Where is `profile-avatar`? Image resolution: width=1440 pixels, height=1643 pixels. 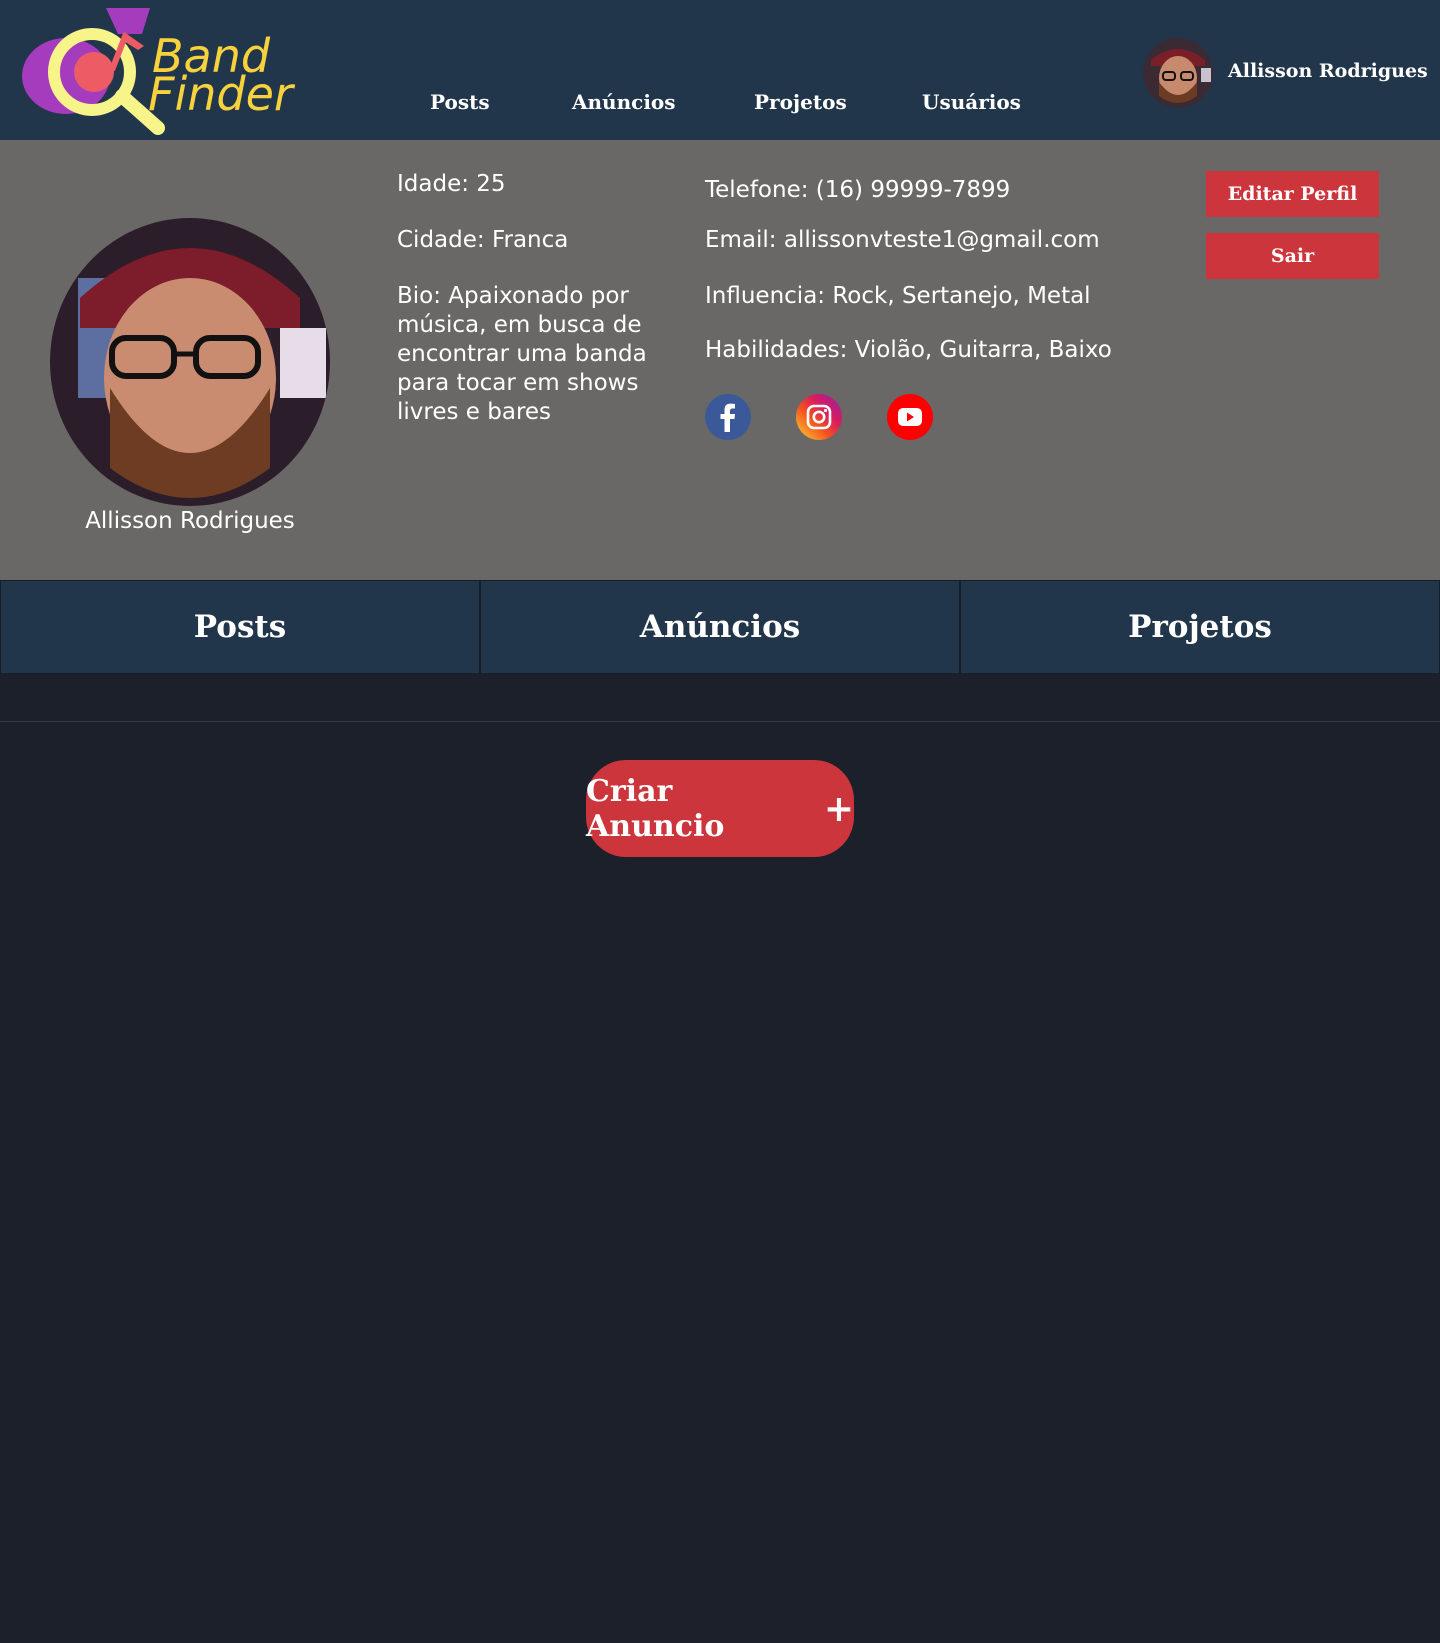
profile-avatar is located at coordinates (190, 362).